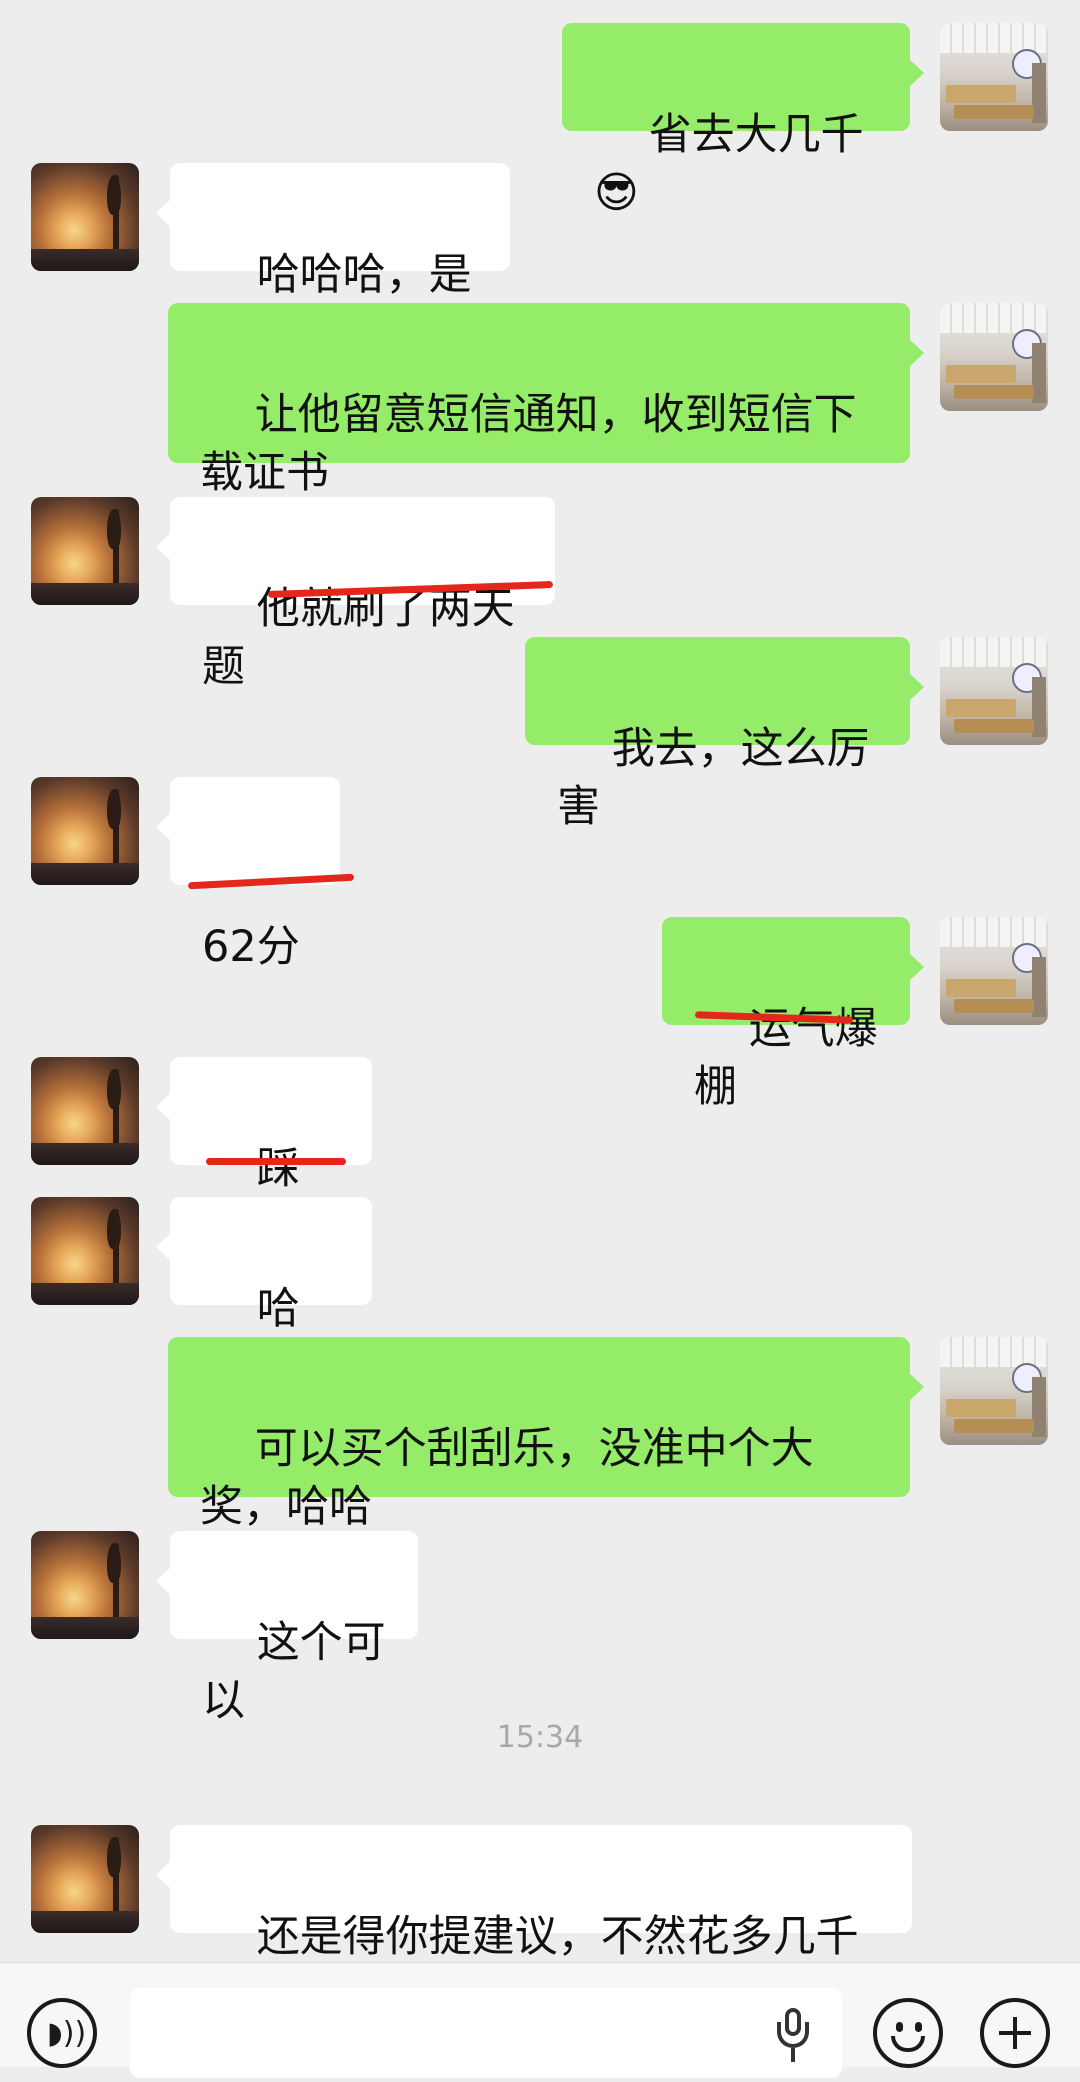  What do you see at coordinates (264, 1294) in the screenshot?
I see `message-bubble-received: 哈哈哈` at bounding box center [264, 1294].